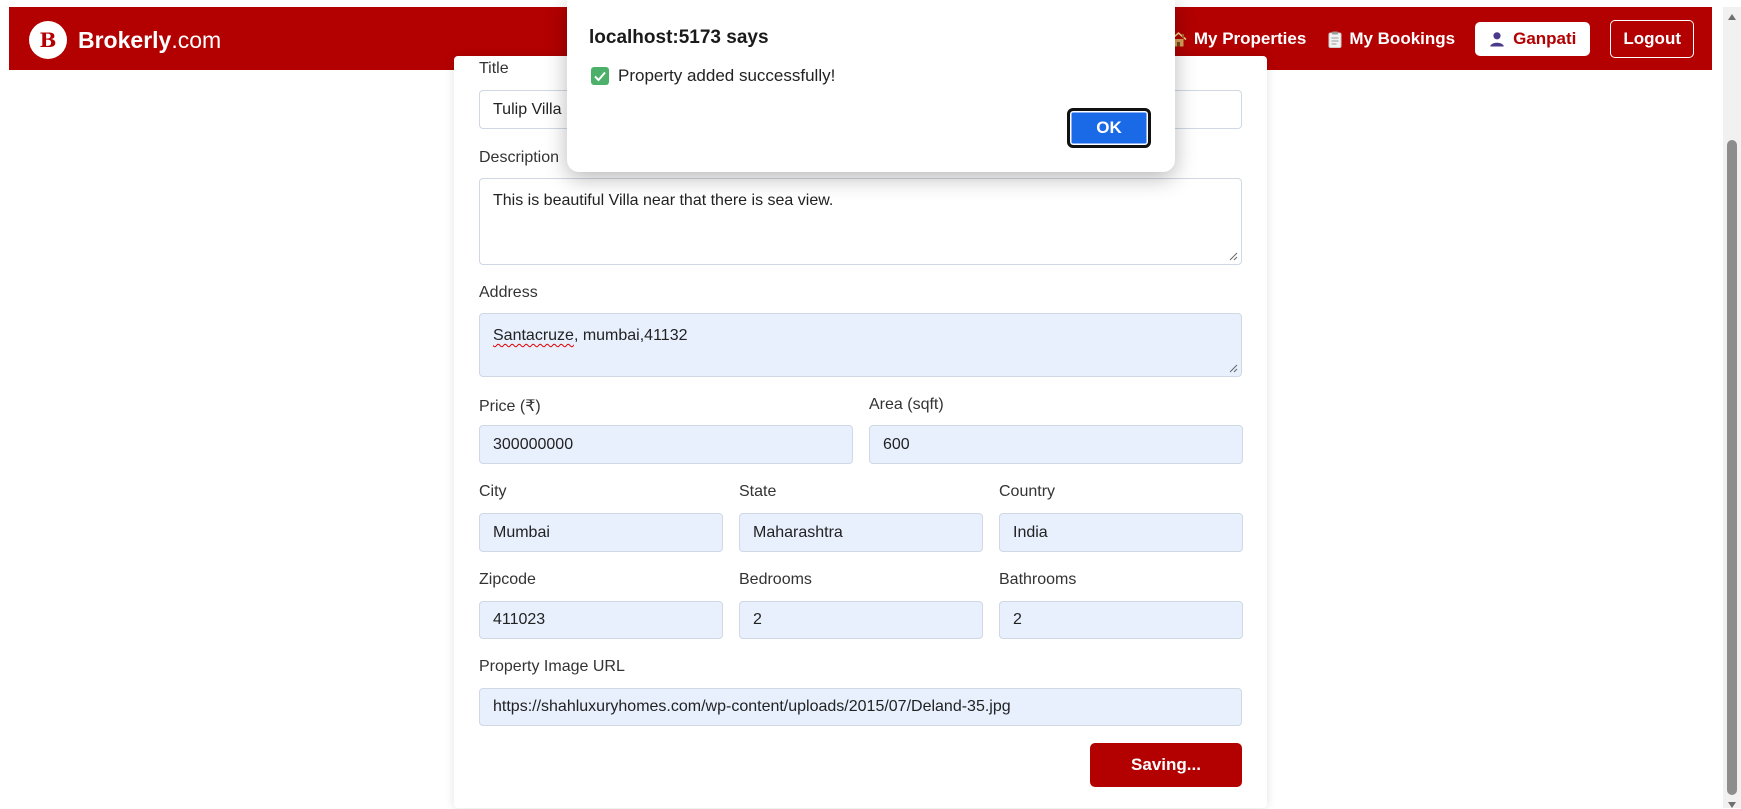 Image resolution: width=1741 pixels, height=809 pixels. I want to click on address-rest: , mumbai,41132, so click(630, 335).